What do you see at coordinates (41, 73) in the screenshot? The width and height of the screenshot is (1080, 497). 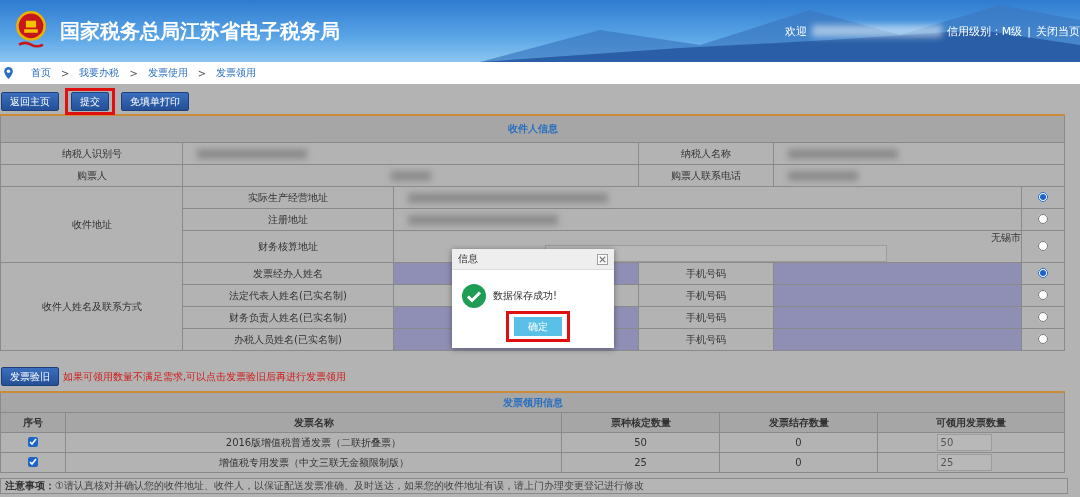 I see `breadcrumb-link: 首页` at bounding box center [41, 73].